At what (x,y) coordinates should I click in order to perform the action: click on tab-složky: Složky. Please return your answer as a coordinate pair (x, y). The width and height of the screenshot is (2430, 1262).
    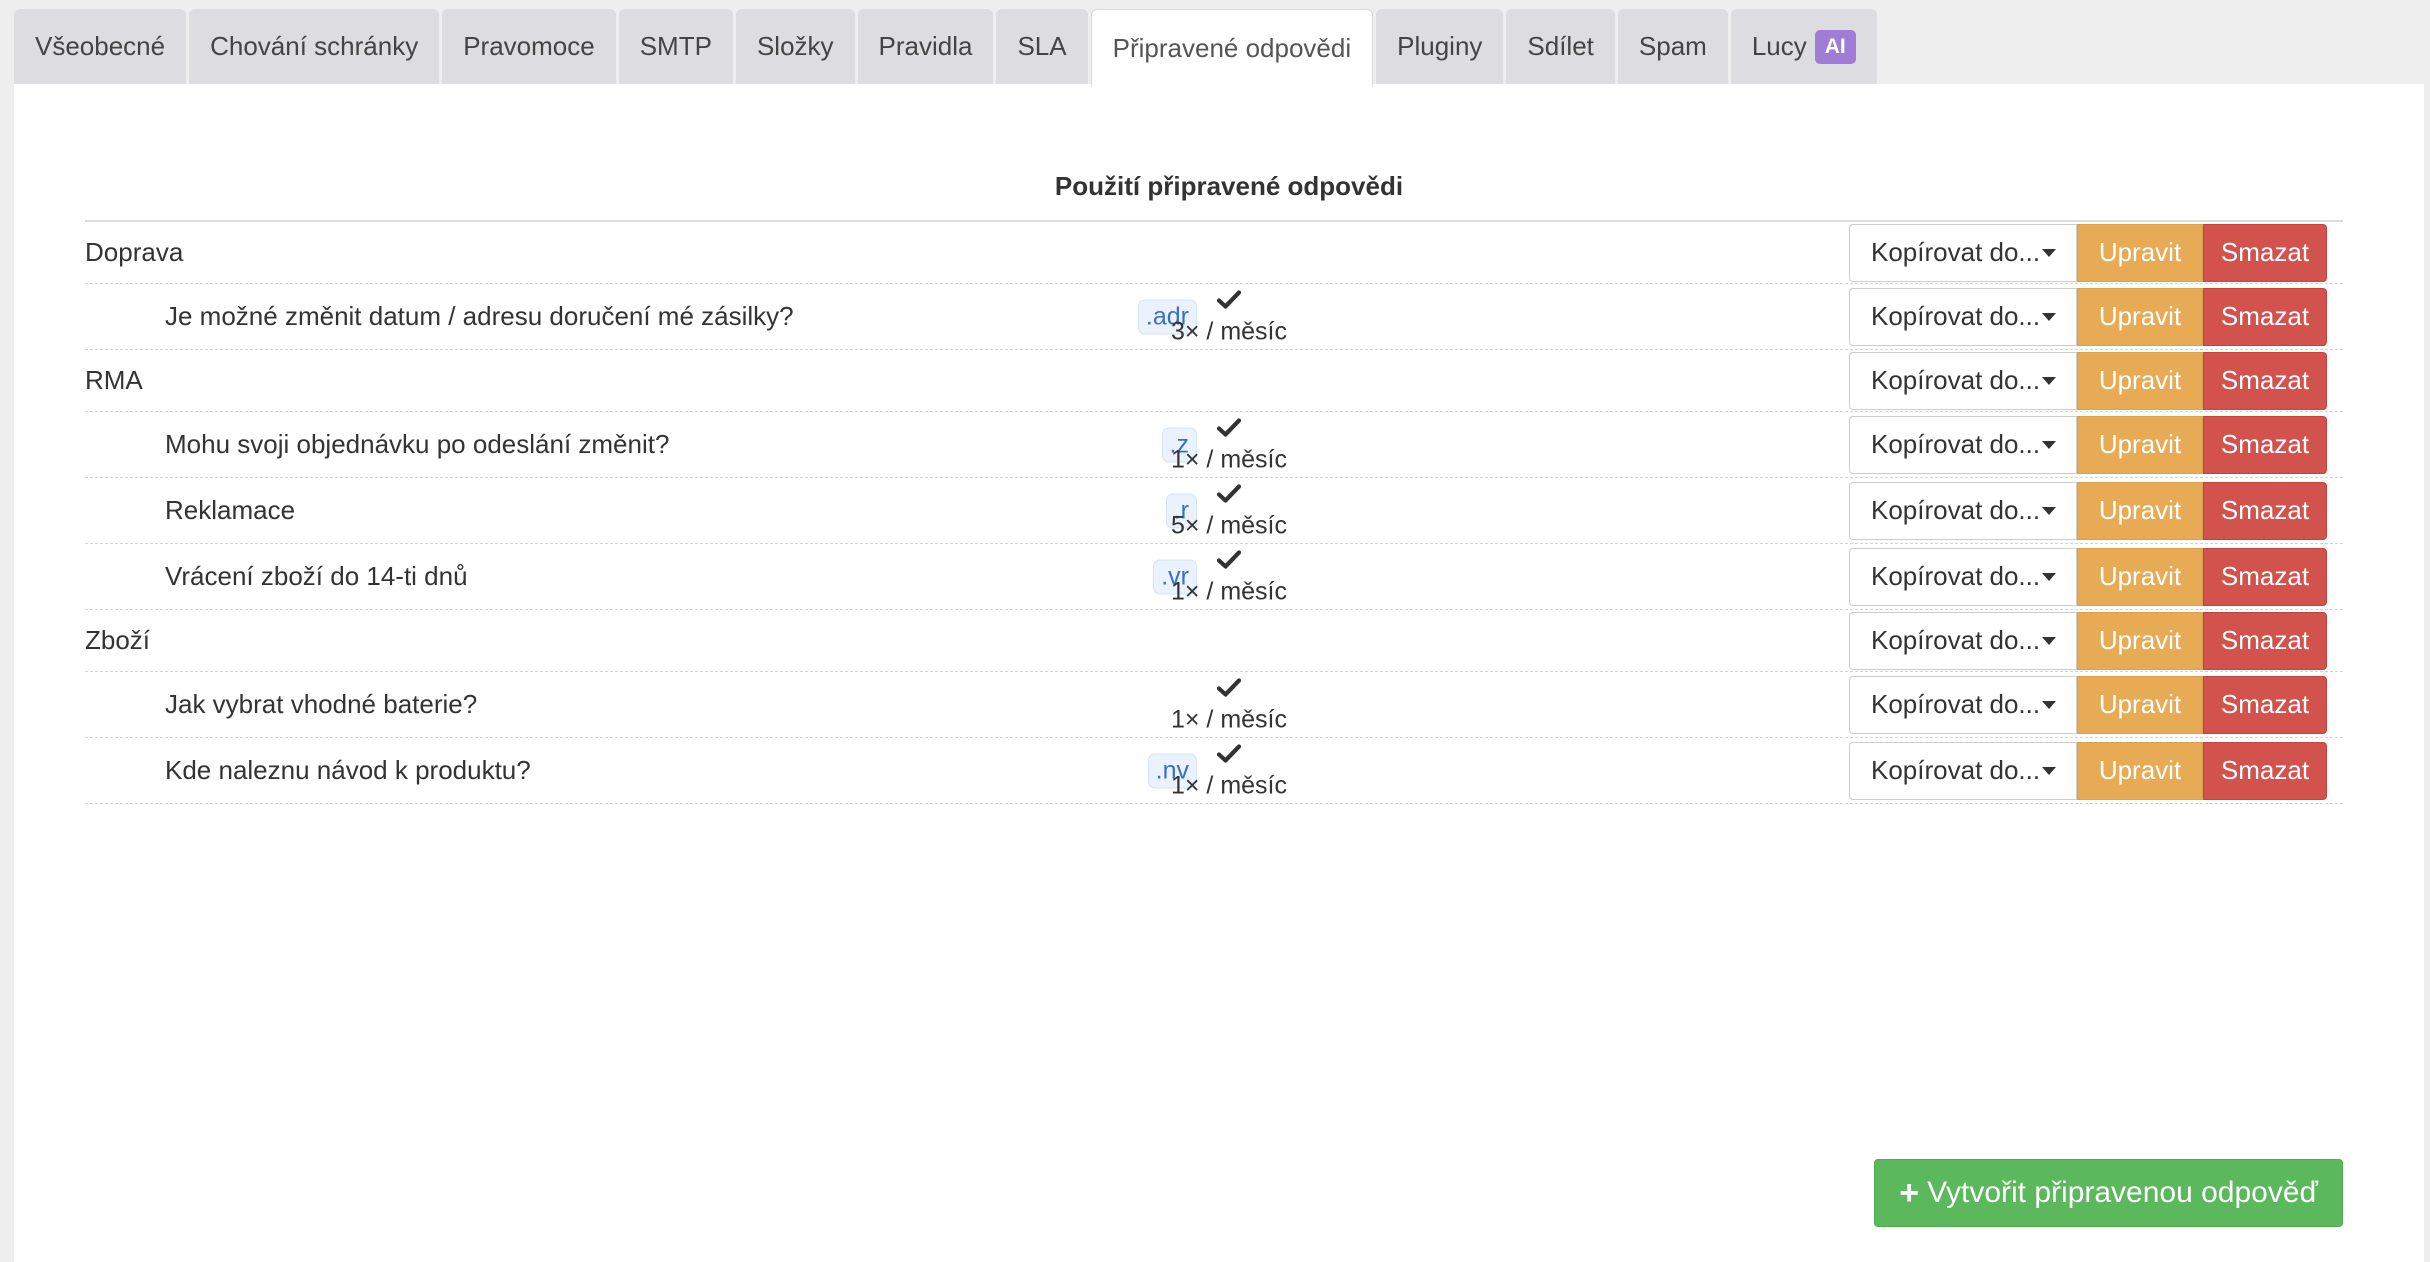
    Looking at the image, I should click on (795, 46).